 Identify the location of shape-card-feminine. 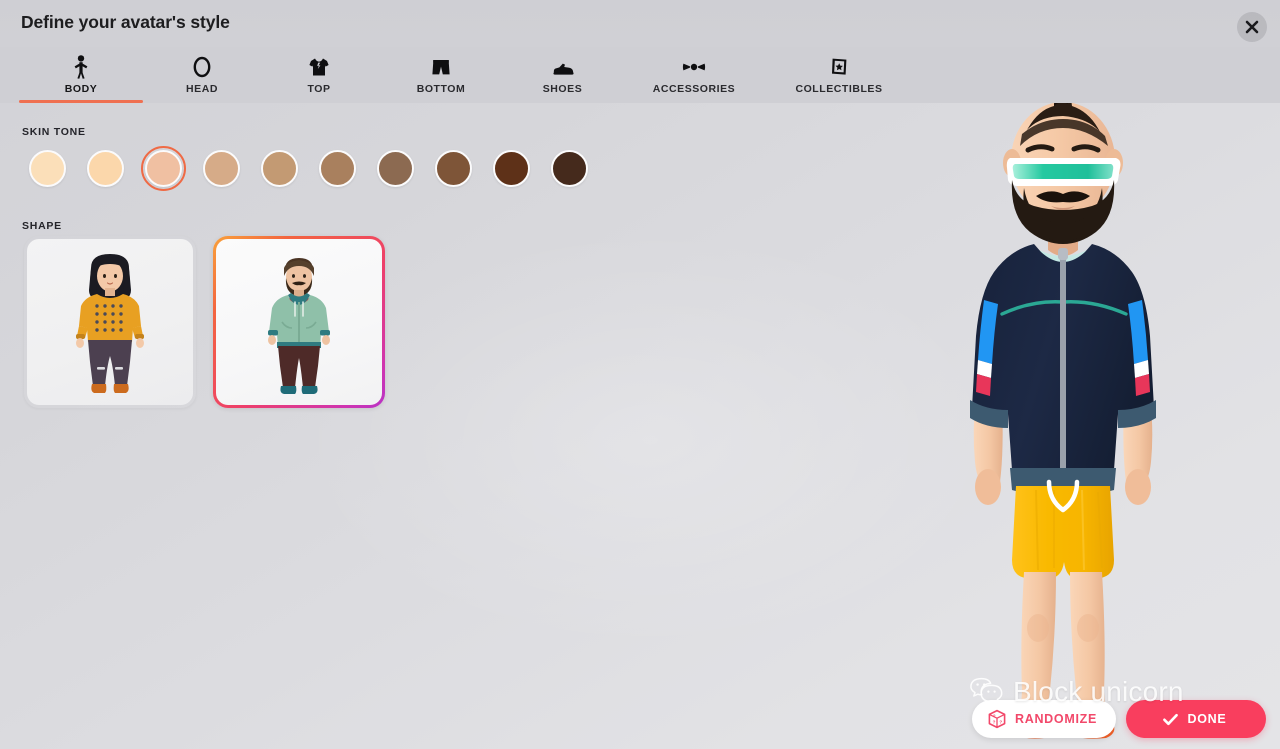
(110, 322).